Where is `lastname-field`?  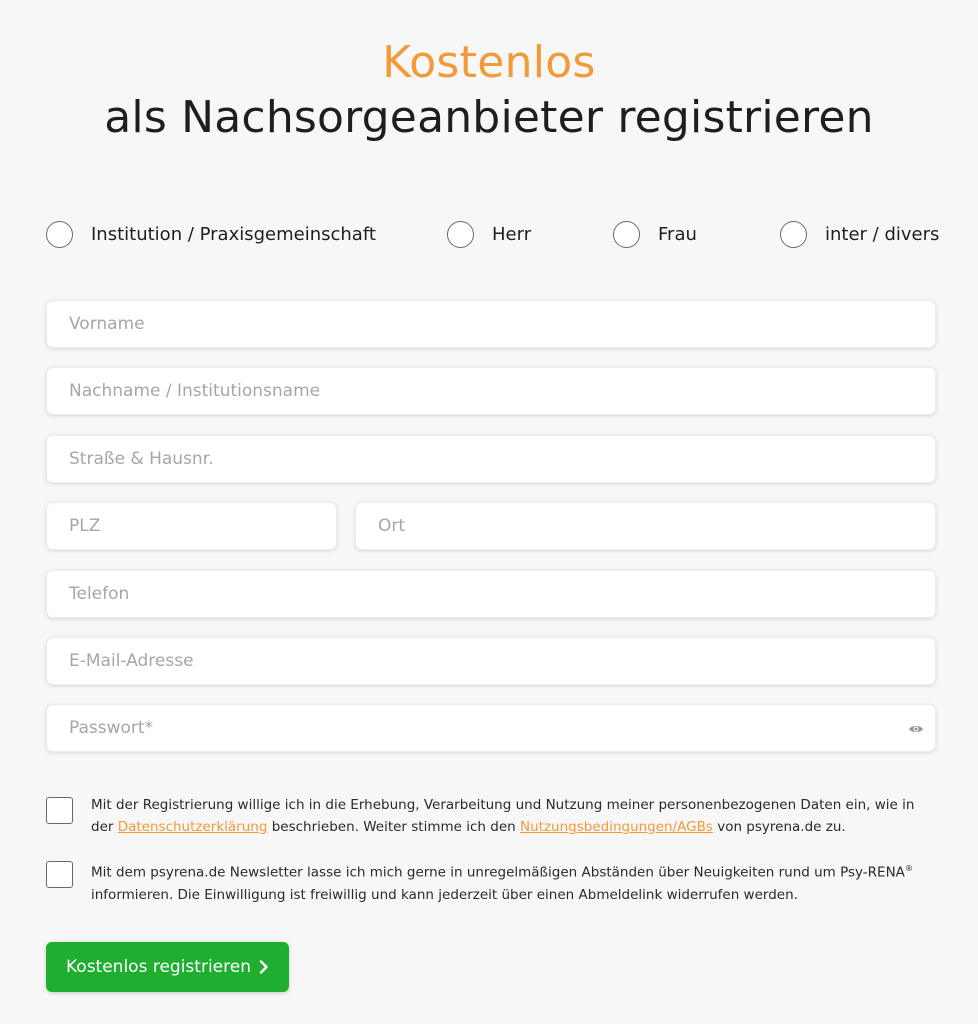 lastname-field is located at coordinates (491, 391).